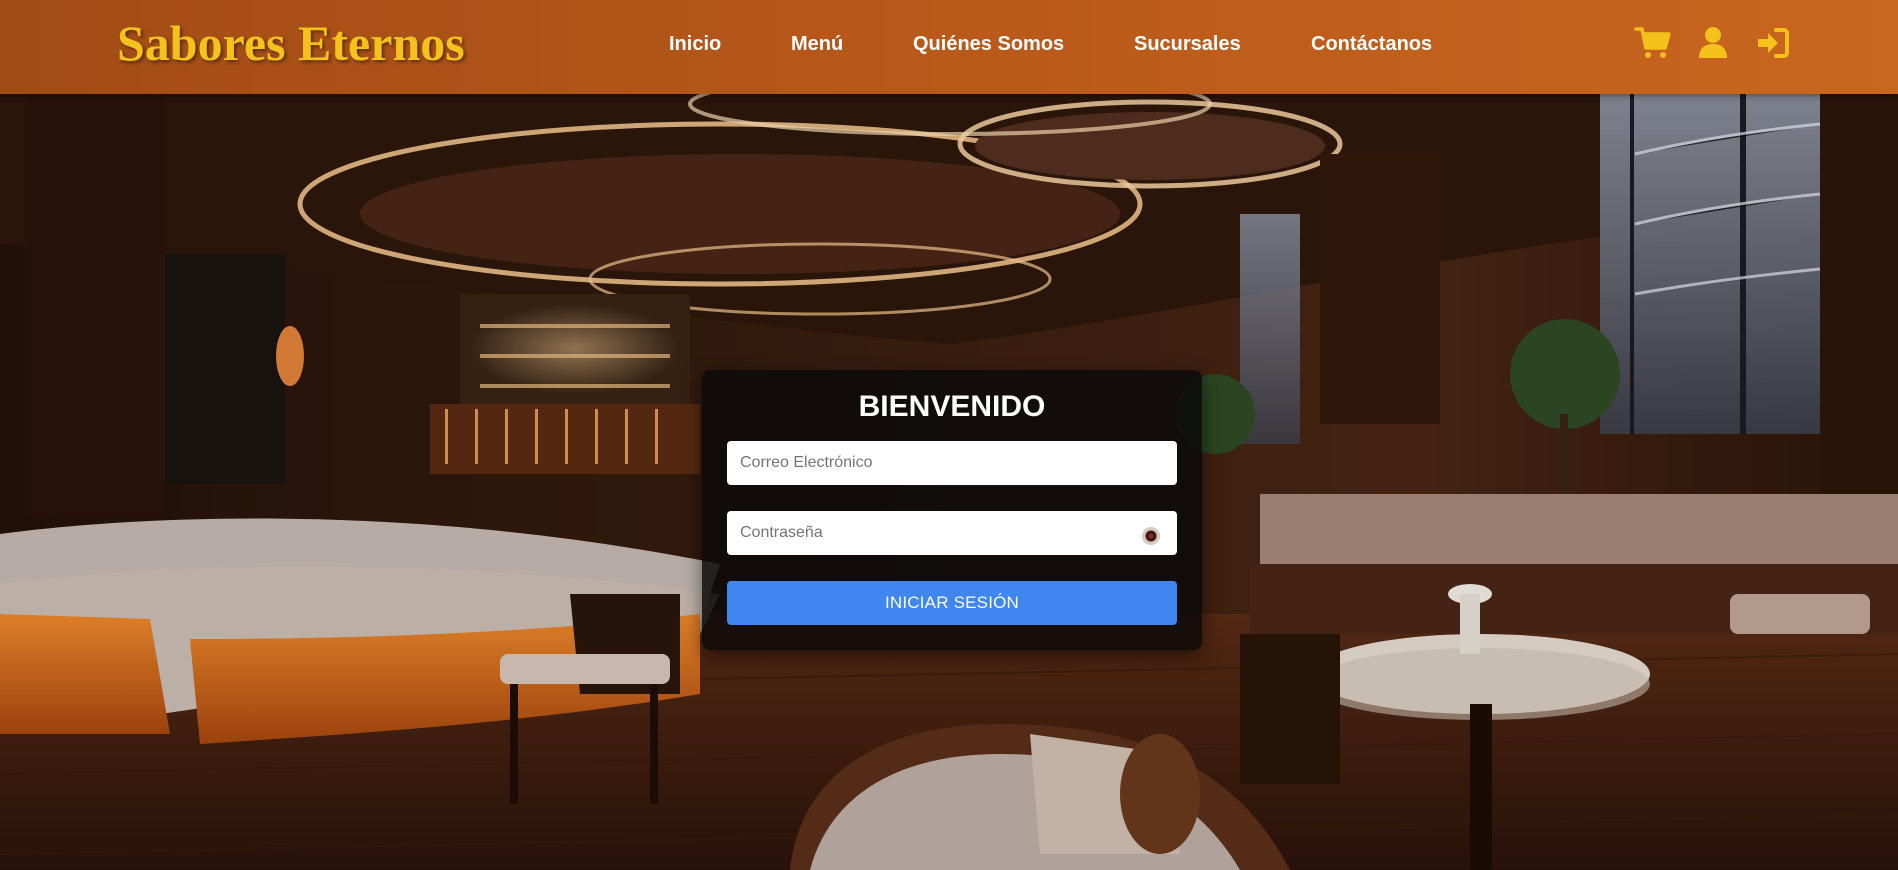  I want to click on login-button: INICIAR SESIÓN, so click(952, 603).